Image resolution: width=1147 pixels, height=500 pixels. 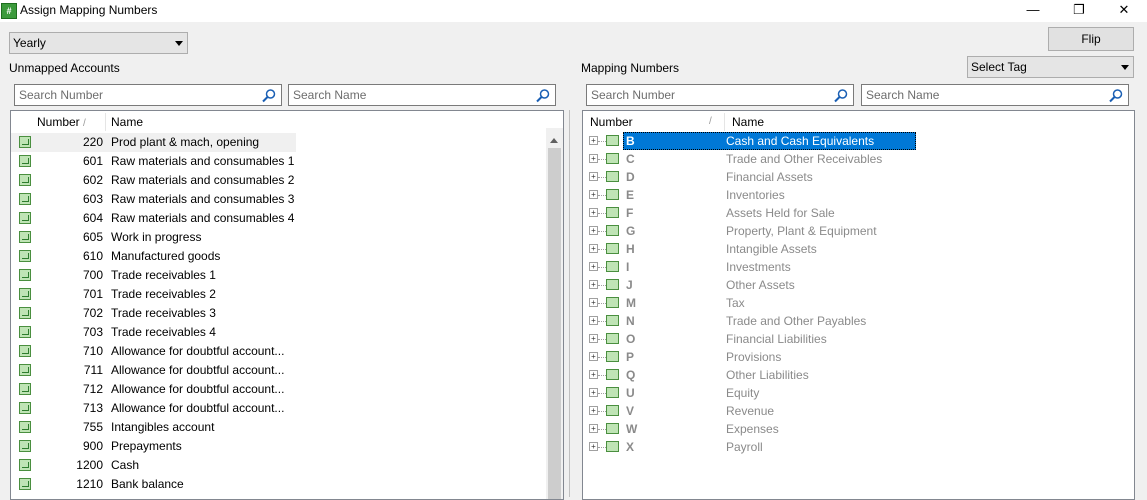 What do you see at coordinates (853, 339) in the screenshot?
I see `tree-node: + O Financial Liabilities` at bounding box center [853, 339].